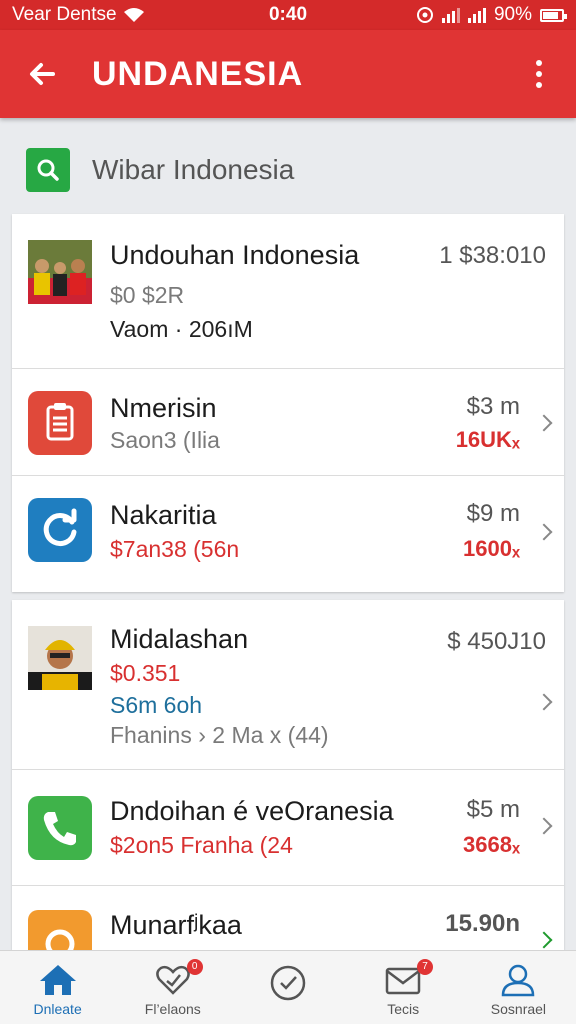 Image resolution: width=576 pixels, height=1024 pixels. What do you see at coordinates (424, 15) in the screenshot?
I see `alarm-icon` at bounding box center [424, 15].